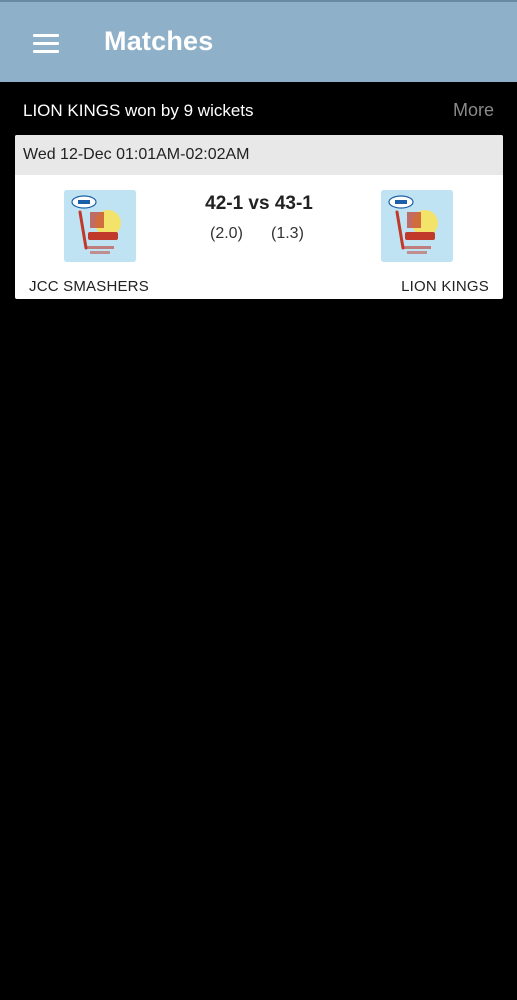 The width and height of the screenshot is (517, 1000). I want to click on match-datetime: Wed 12-Dec 01:01AM-02:02AM, so click(136, 154).